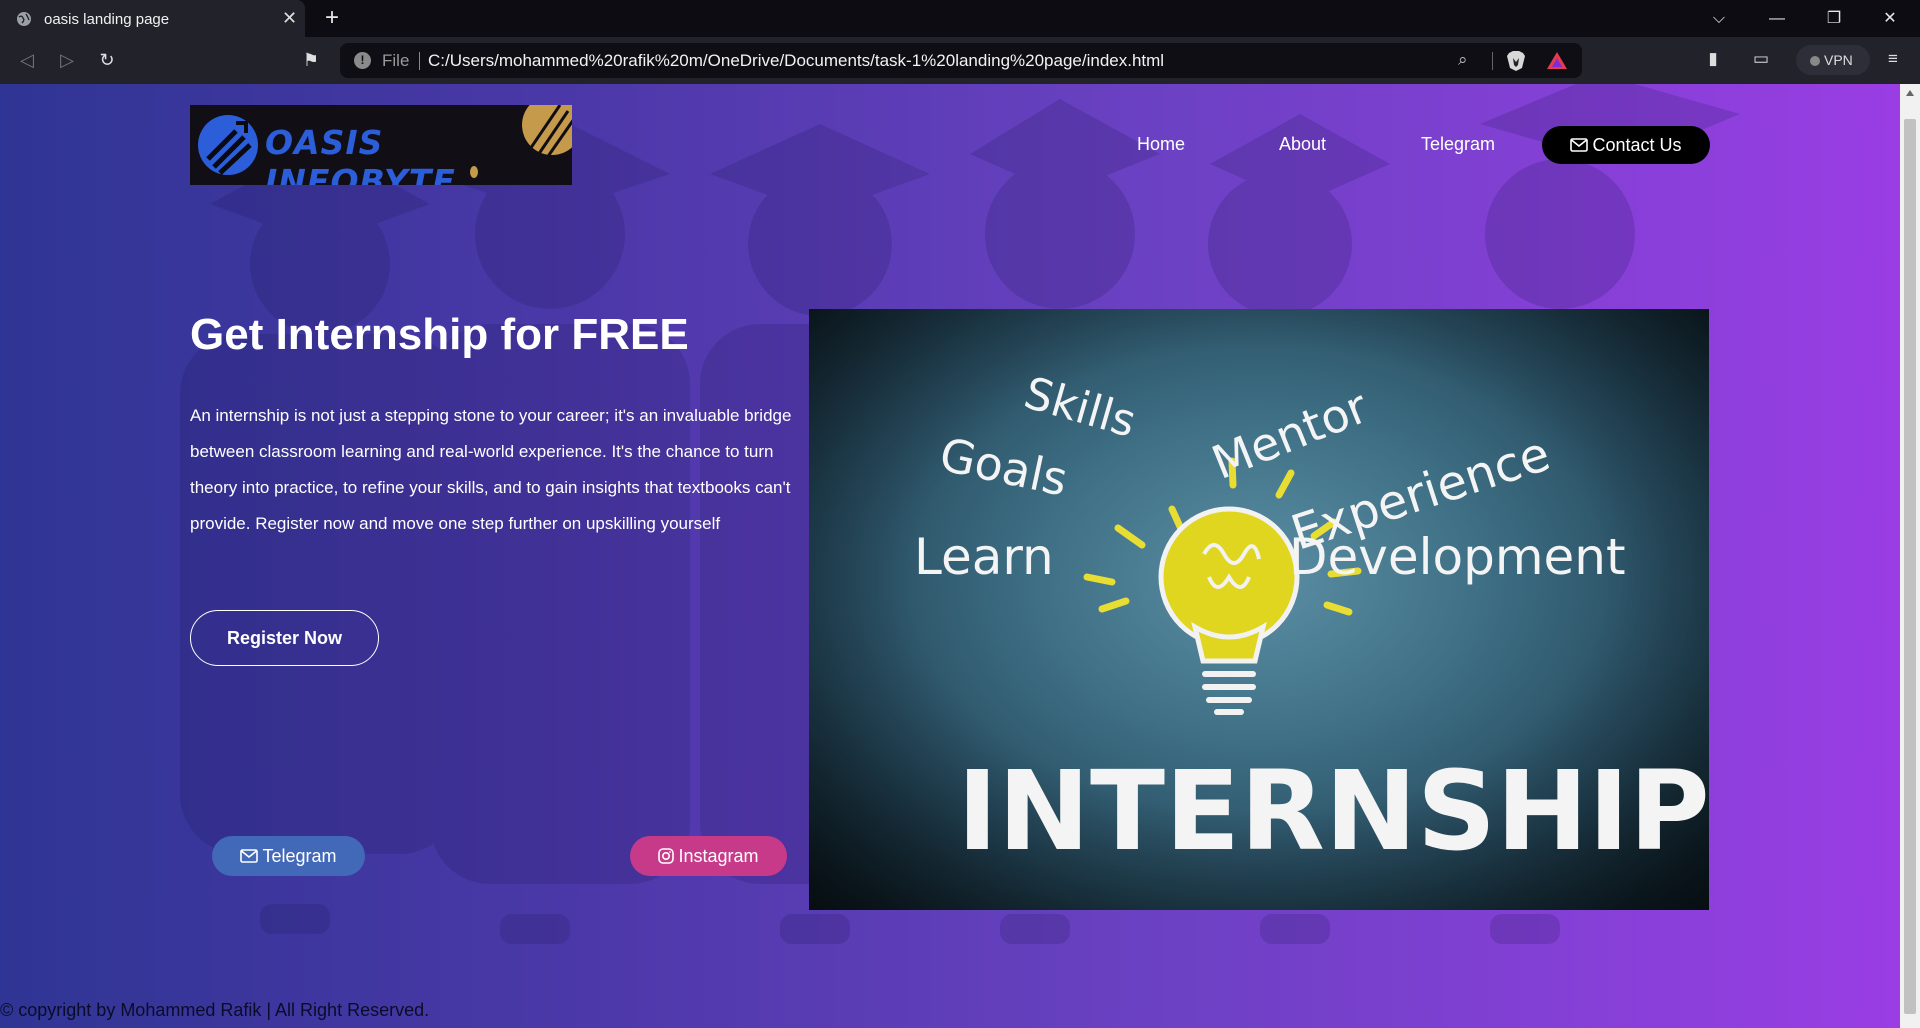 The width and height of the screenshot is (1920, 1028). I want to click on tab-title: oasis landing page, so click(107, 19).